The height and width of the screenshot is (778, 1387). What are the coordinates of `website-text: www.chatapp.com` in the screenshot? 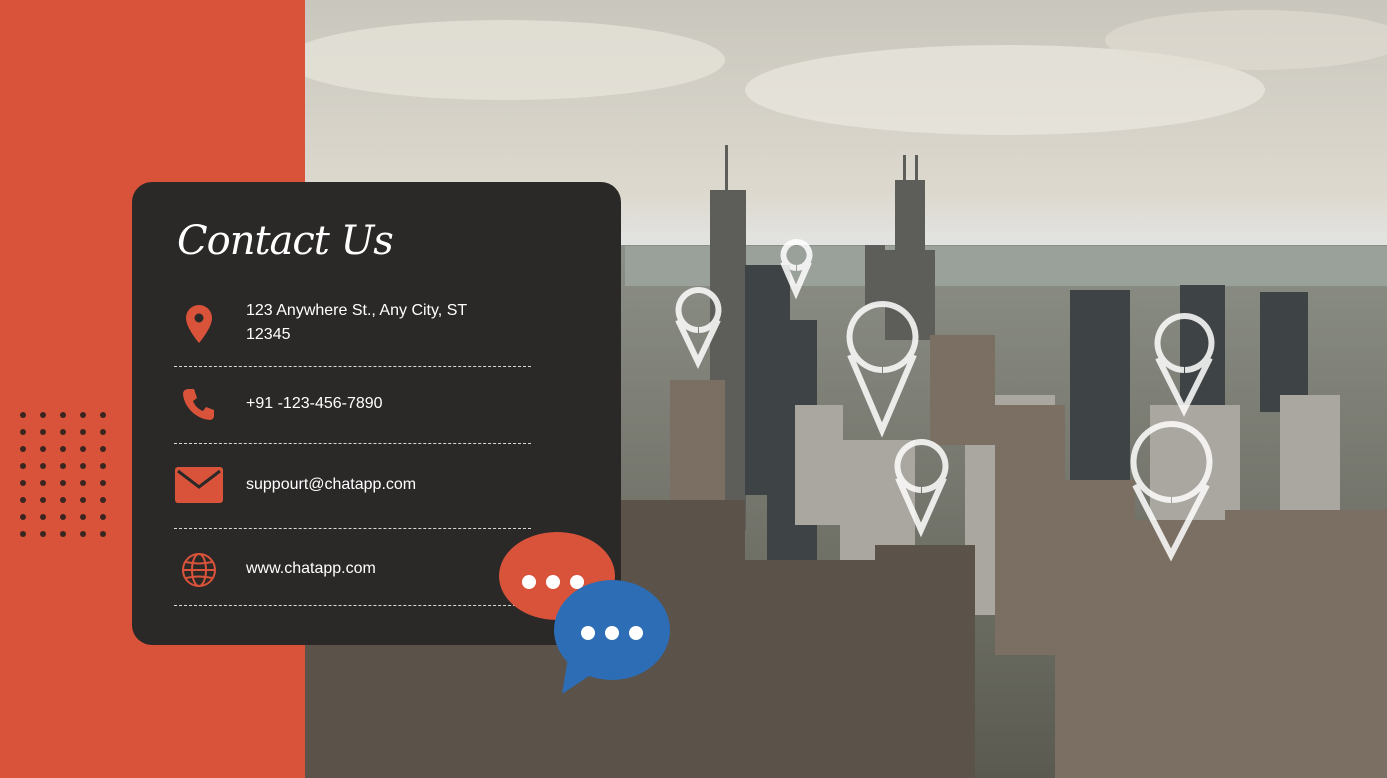 It's located at (311, 568).